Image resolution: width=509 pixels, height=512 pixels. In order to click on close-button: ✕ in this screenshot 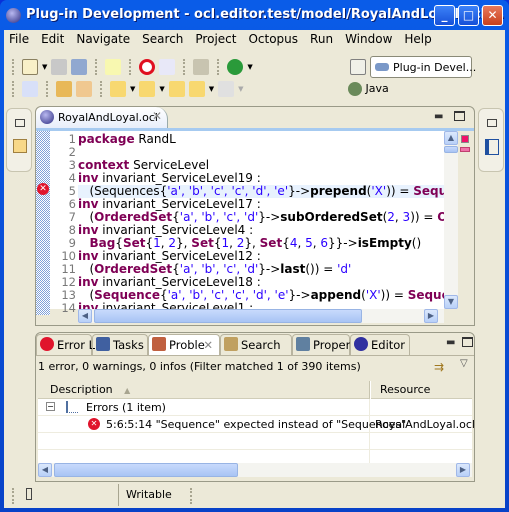, I will do `click(492, 15)`.